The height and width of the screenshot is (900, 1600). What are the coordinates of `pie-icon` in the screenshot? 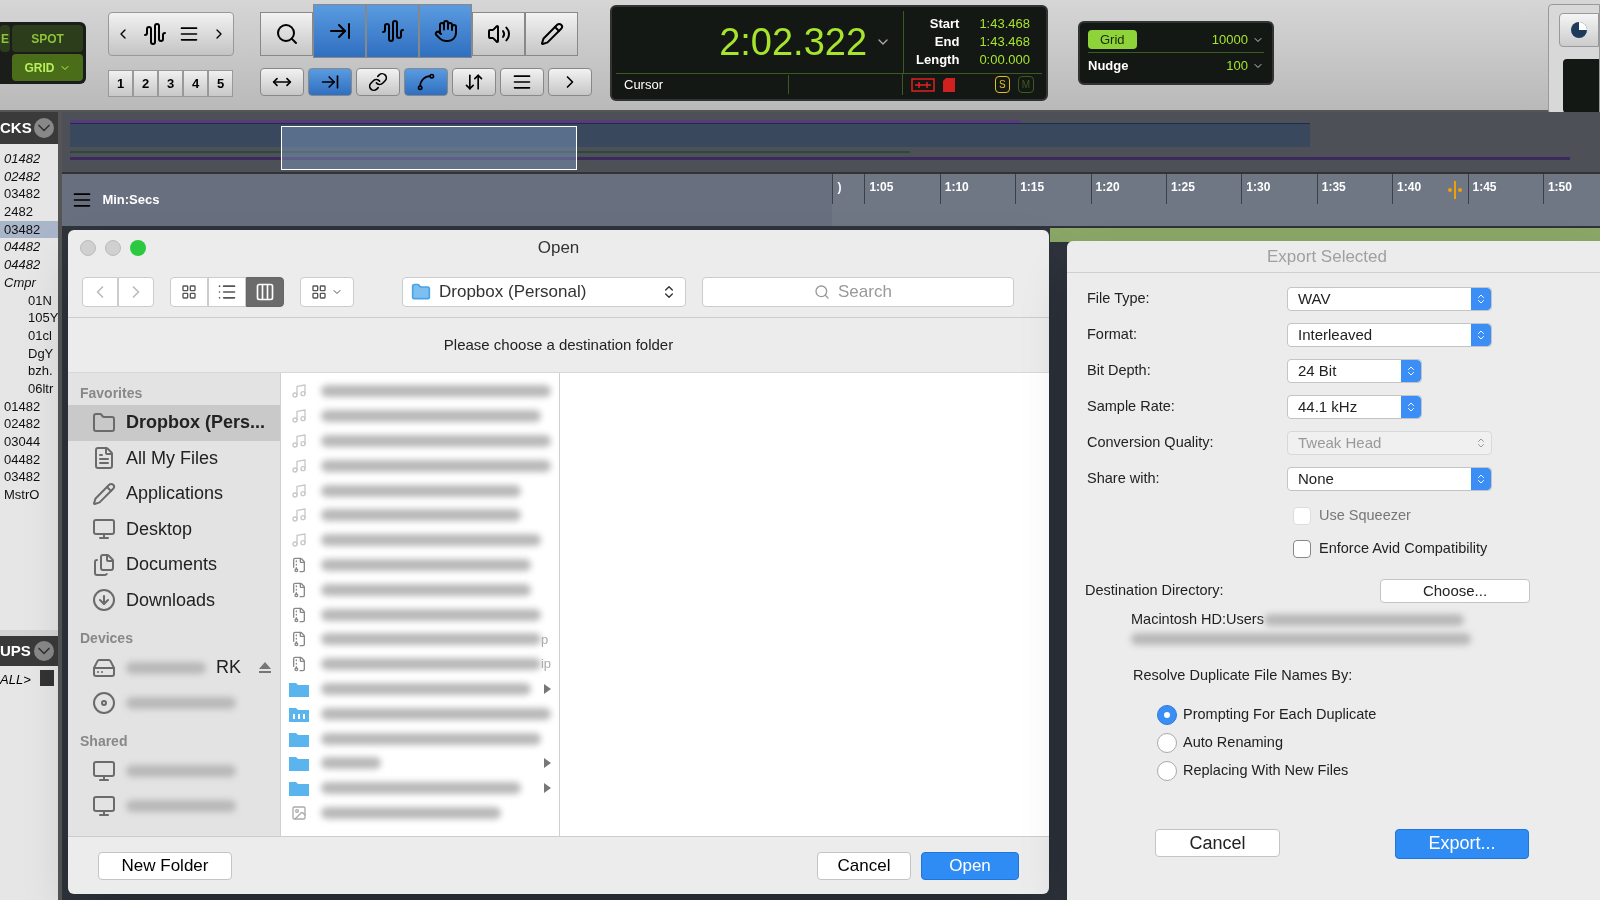 It's located at (1579, 30).